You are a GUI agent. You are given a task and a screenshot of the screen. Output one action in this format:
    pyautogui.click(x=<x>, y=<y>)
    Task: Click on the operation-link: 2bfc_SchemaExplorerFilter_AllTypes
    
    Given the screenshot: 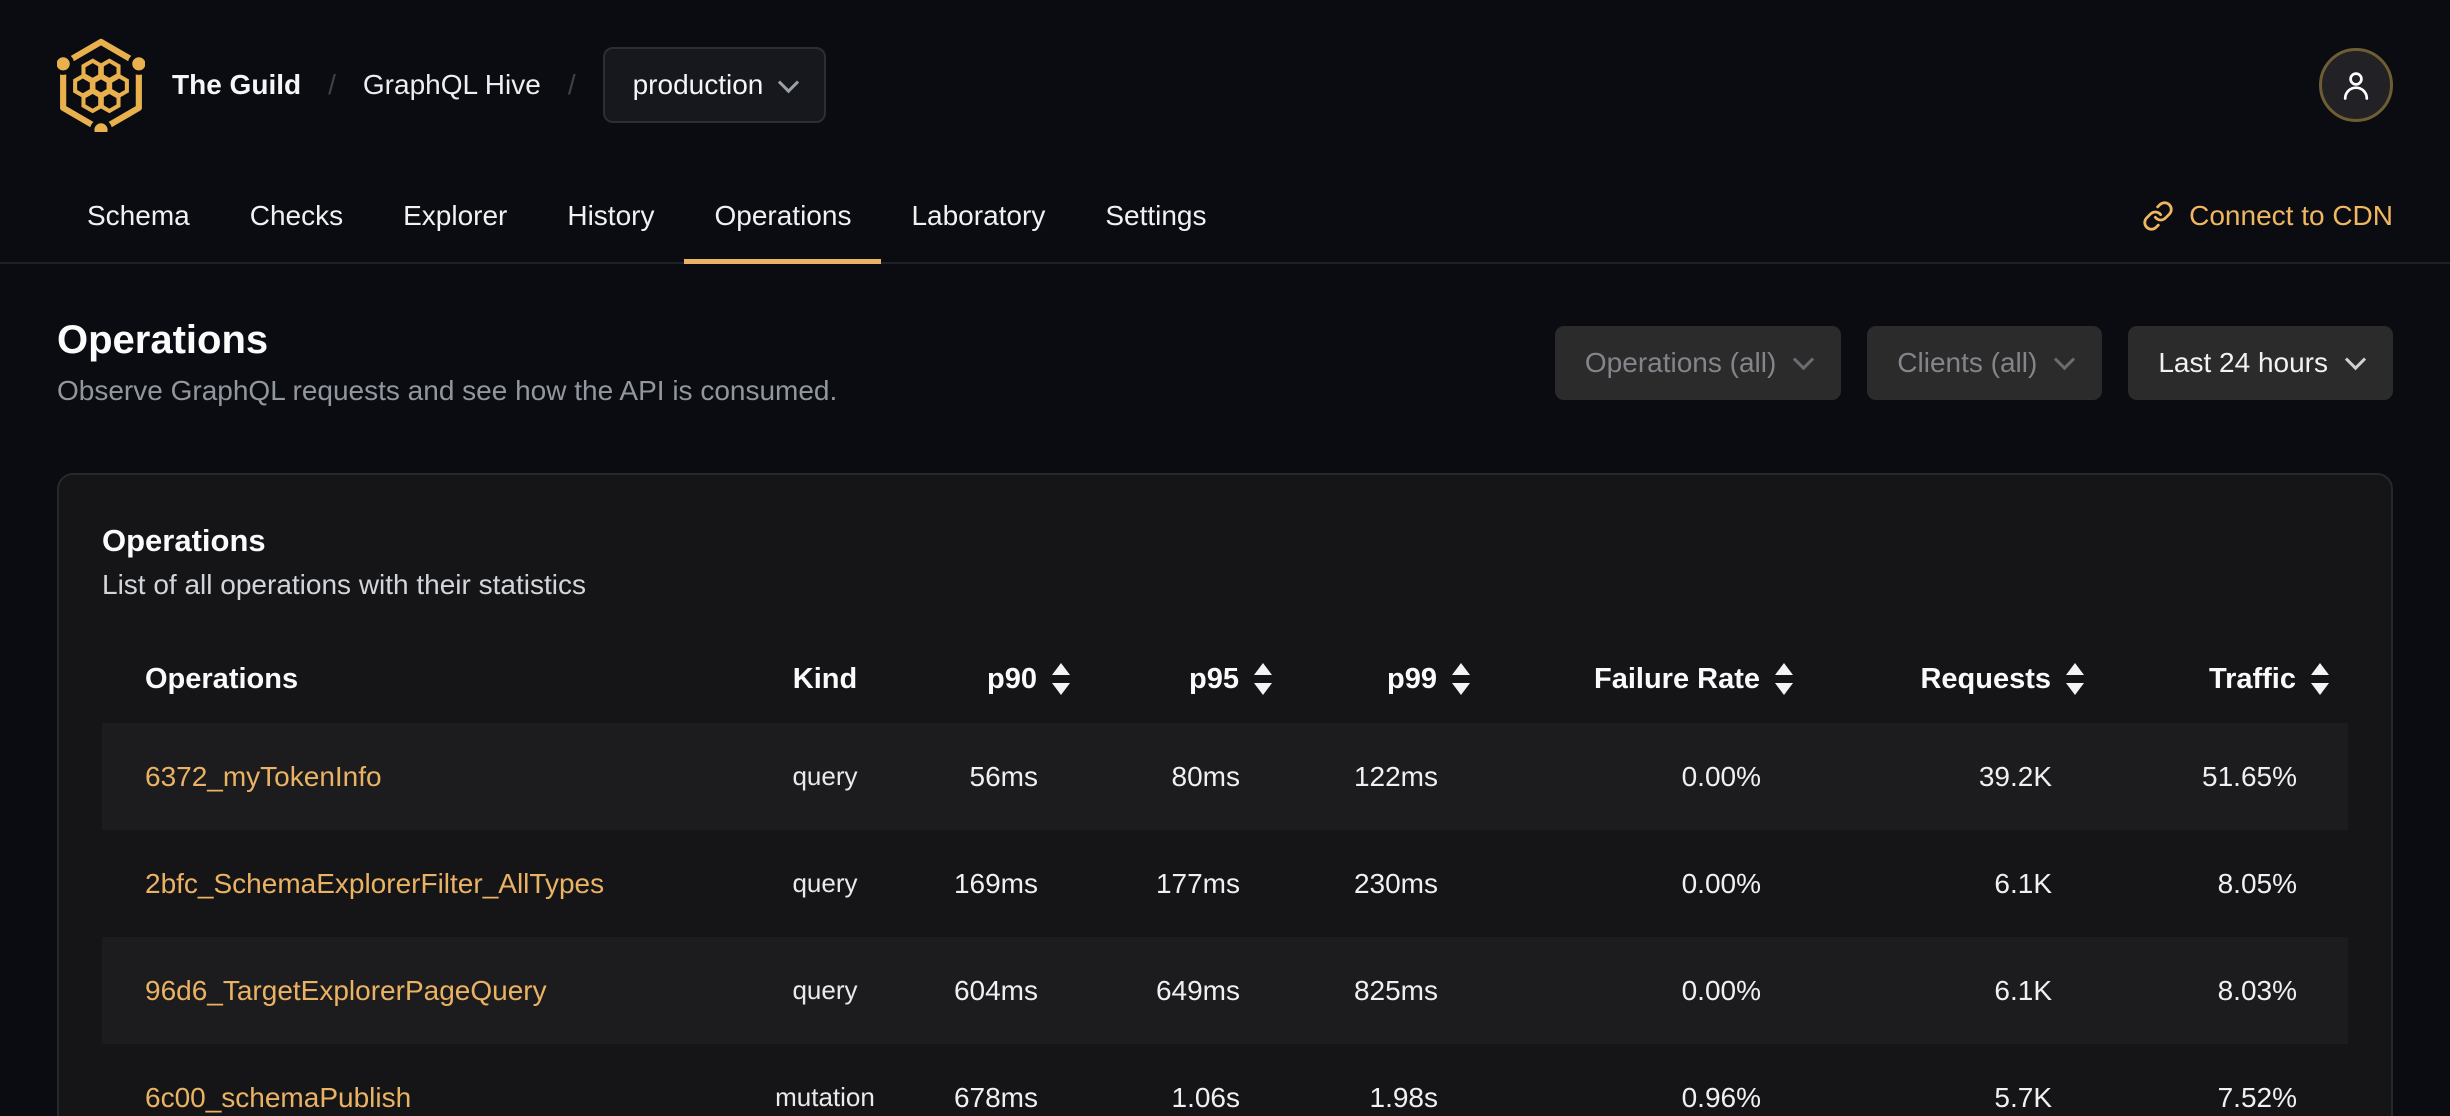 What is the action you would take?
    pyautogui.click(x=374, y=884)
    